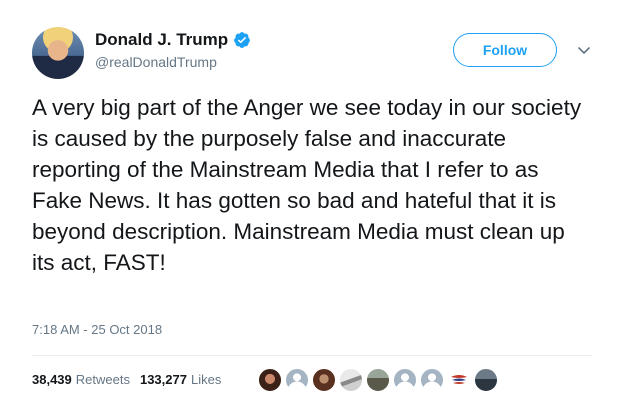 This screenshot has height=403, width=626. I want to click on divider, so click(312, 355).